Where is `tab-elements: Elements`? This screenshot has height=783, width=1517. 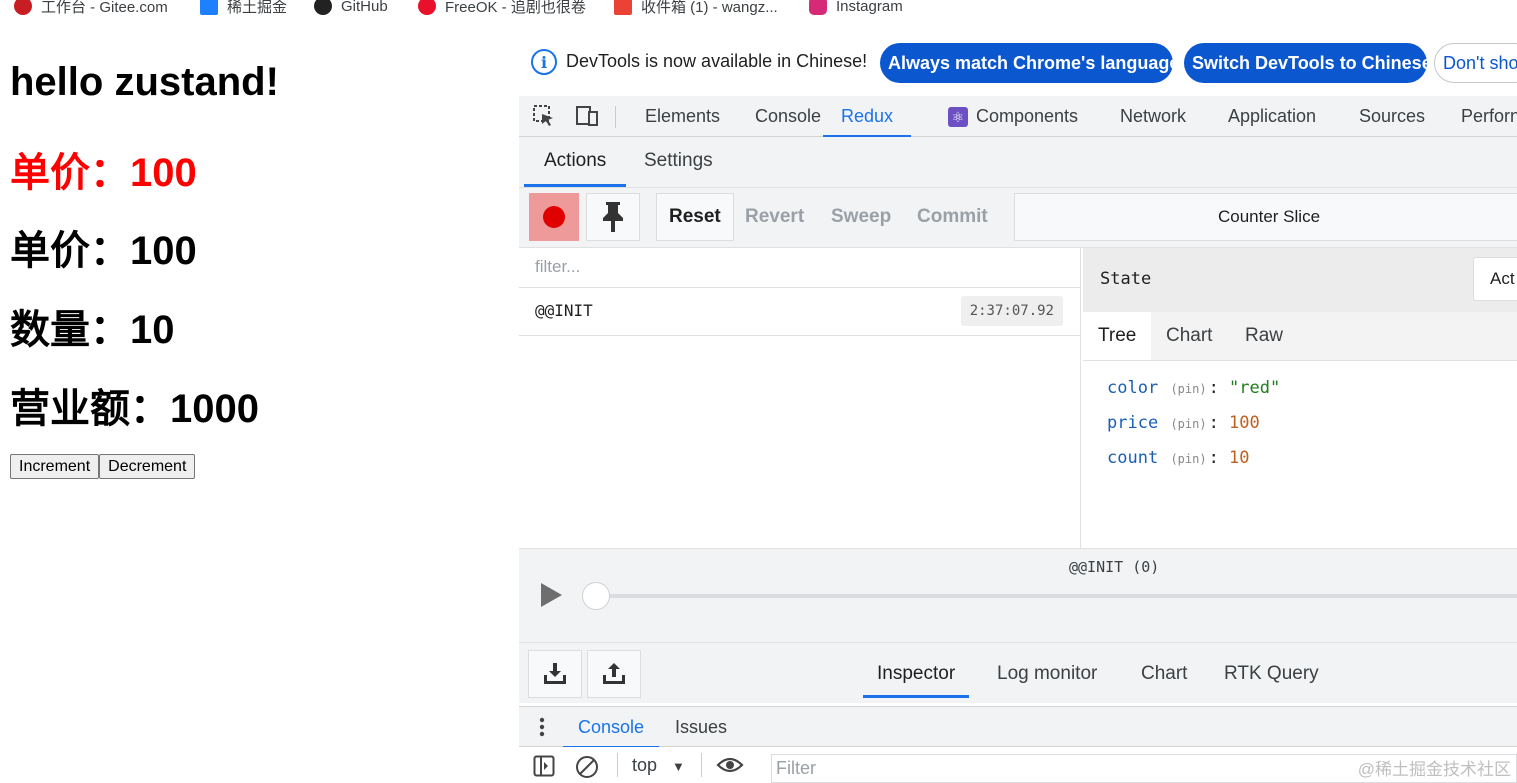
tab-elements: Elements is located at coordinates (682, 116).